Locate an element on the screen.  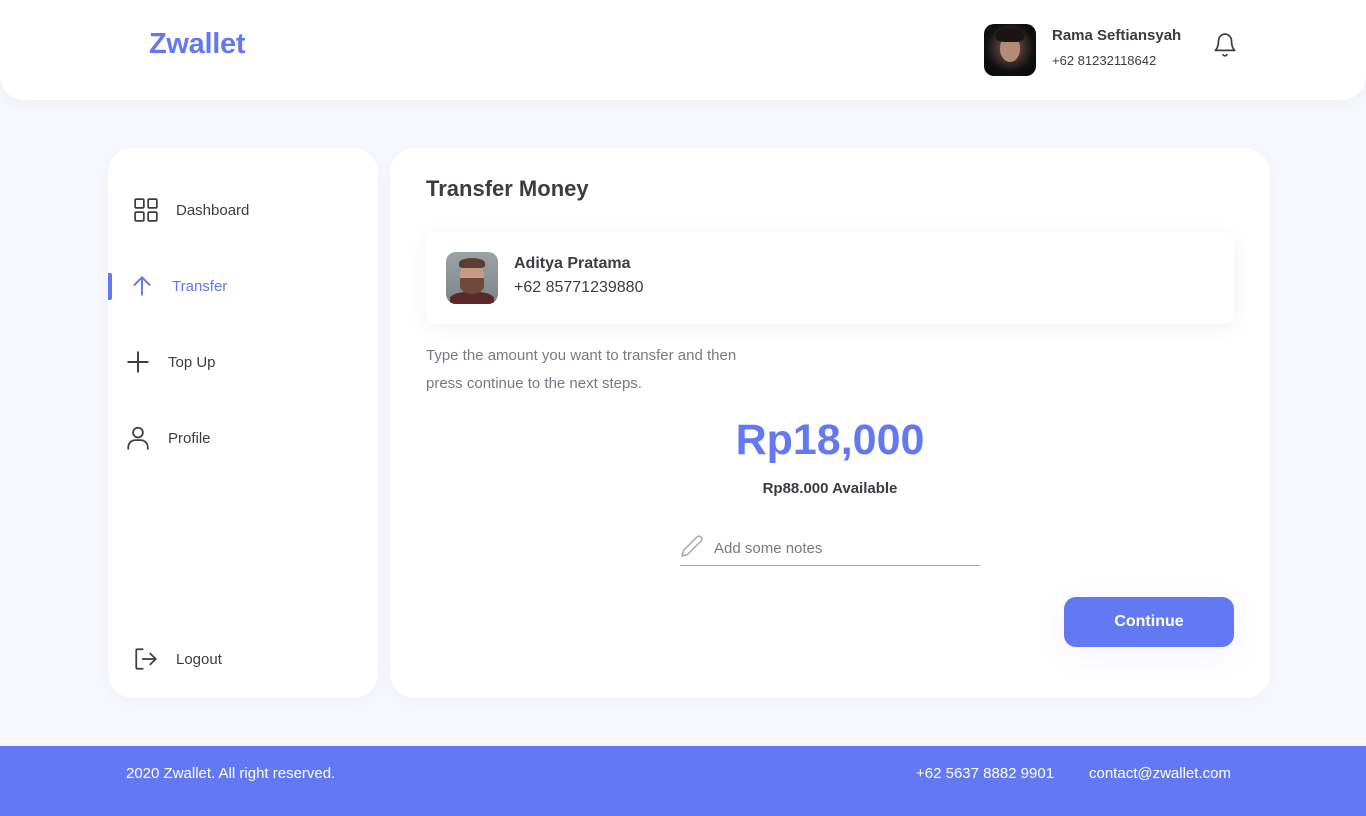
continue-button: Continue is located at coordinates (1149, 622).